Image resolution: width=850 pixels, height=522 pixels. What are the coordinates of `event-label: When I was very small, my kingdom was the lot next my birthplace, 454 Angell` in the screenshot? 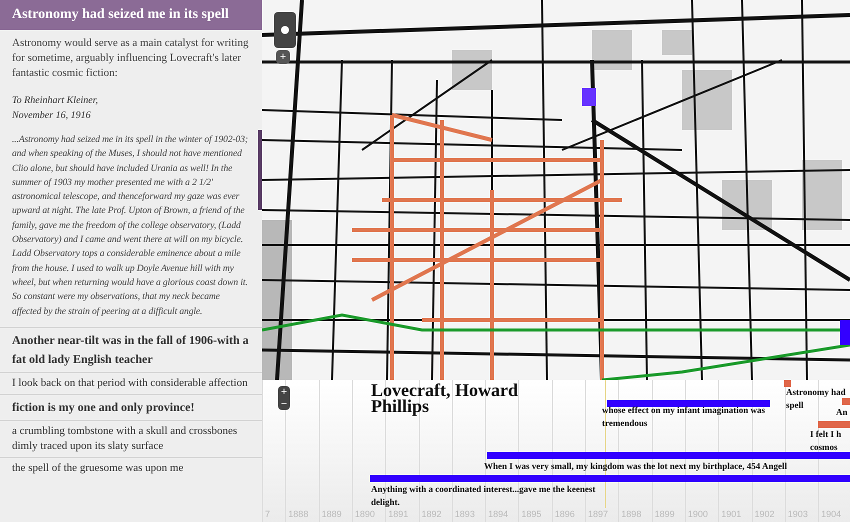 It's located at (636, 466).